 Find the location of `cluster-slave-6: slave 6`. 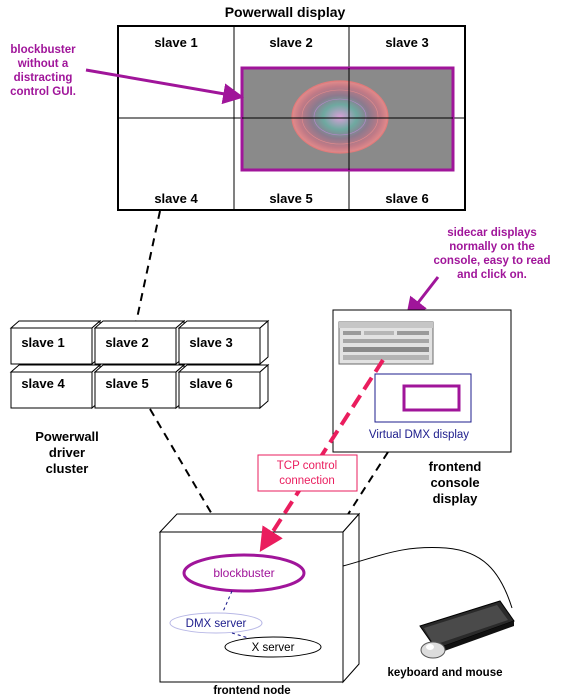

cluster-slave-6: slave 6 is located at coordinates (210, 383).